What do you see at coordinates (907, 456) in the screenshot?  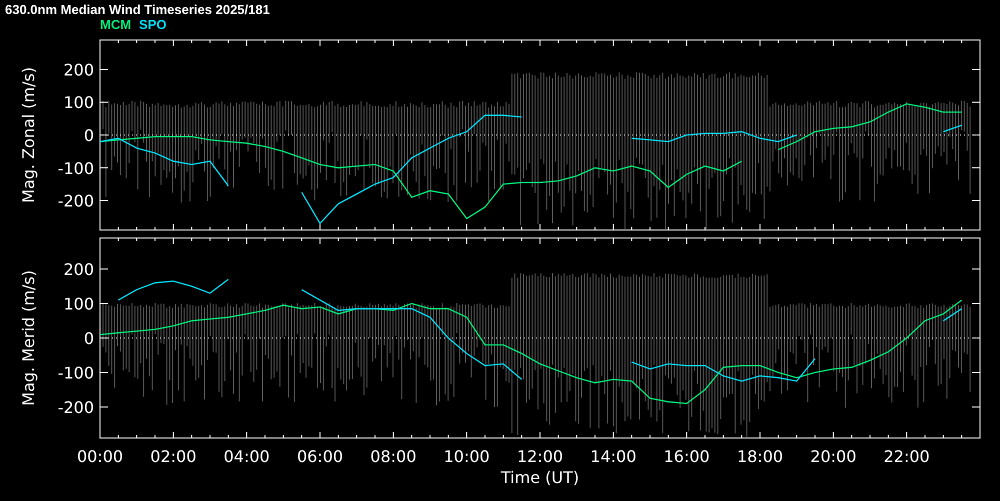 I see `x-tick-label: 22:00` at bounding box center [907, 456].